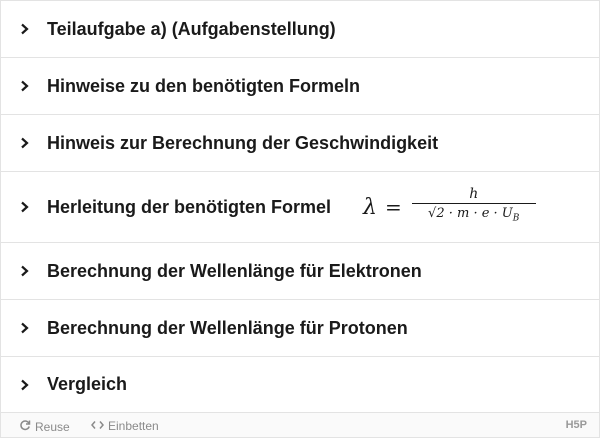  I want to click on reuse-button: Reuse, so click(44, 426).